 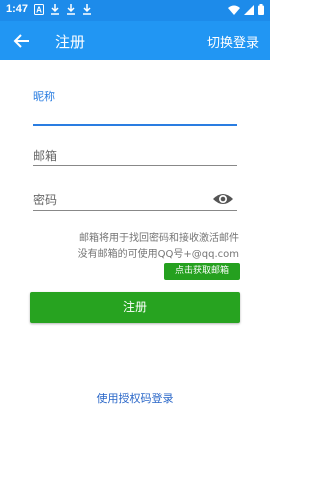 I want to click on email-field: 邮箱, so click(x=135, y=157).